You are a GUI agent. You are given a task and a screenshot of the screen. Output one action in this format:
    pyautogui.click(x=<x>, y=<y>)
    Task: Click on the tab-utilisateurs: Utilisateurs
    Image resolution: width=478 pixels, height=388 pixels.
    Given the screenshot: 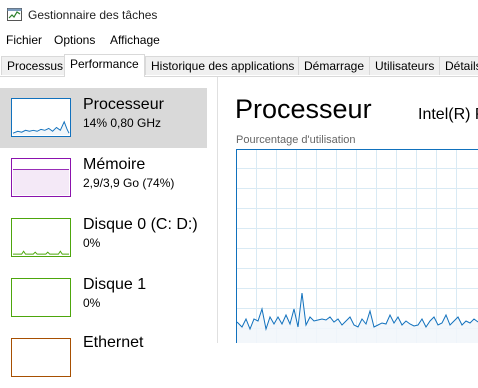 What is the action you would take?
    pyautogui.click(x=404, y=65)
    